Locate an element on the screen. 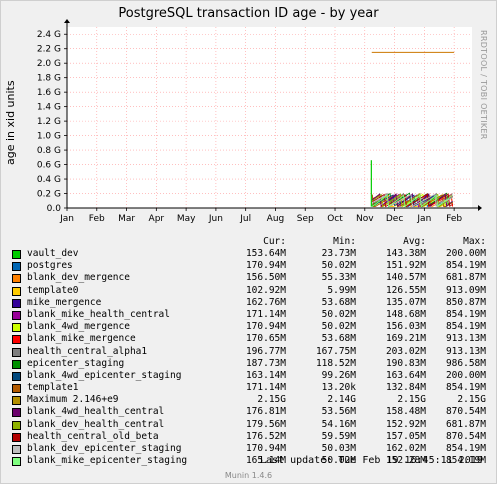  x-tick-label: Apr is located at coordinates (157, 219).